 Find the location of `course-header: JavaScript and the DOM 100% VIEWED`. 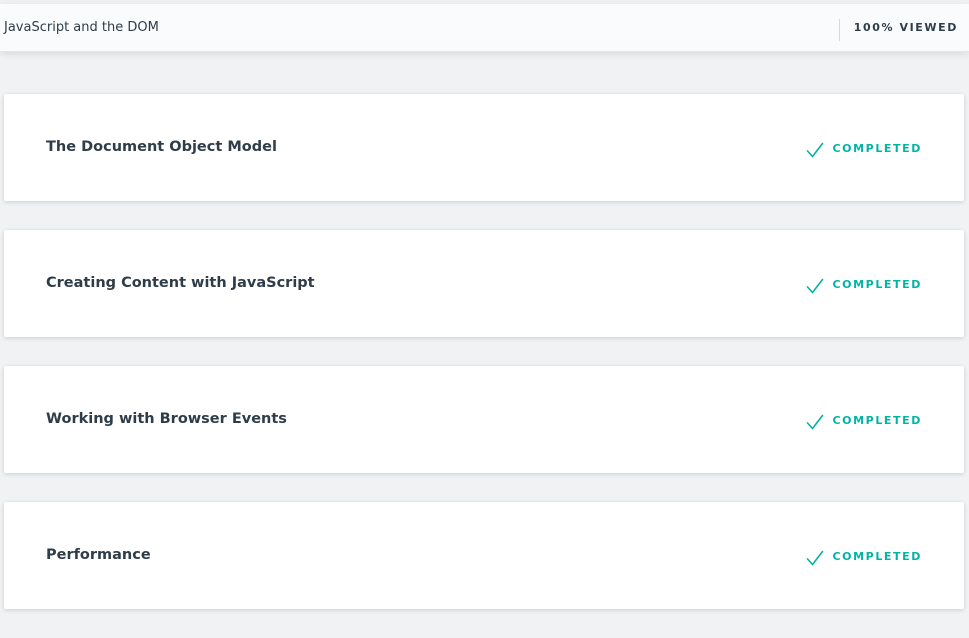

course-header: JavaScript and the DOM 100% VIEWED is located at coordinates (484, 28).